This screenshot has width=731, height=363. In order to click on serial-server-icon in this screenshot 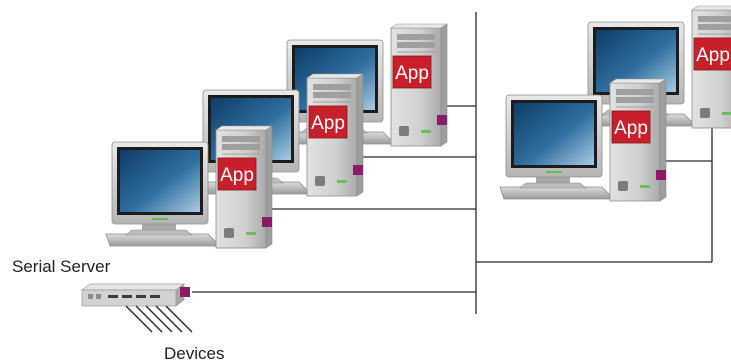, I will do `click(135, 295)`.